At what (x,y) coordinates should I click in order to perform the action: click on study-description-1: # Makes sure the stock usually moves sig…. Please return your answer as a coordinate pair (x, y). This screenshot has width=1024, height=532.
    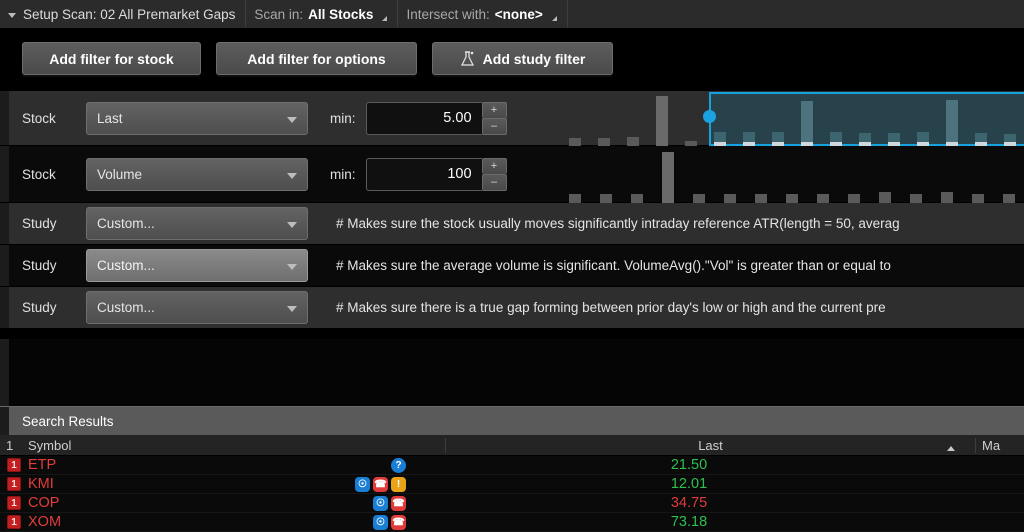
    Looking at the image, I should click on (618, 223).